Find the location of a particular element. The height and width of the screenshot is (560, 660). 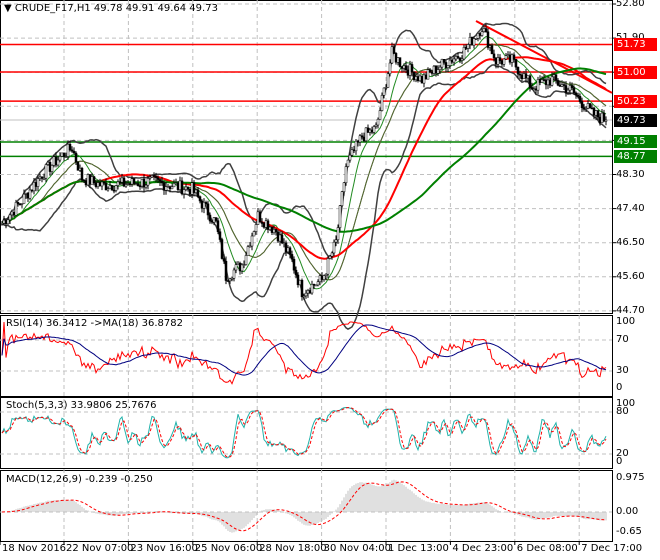

price-level-tag: 51.73 is located at coordinates (635, 44).